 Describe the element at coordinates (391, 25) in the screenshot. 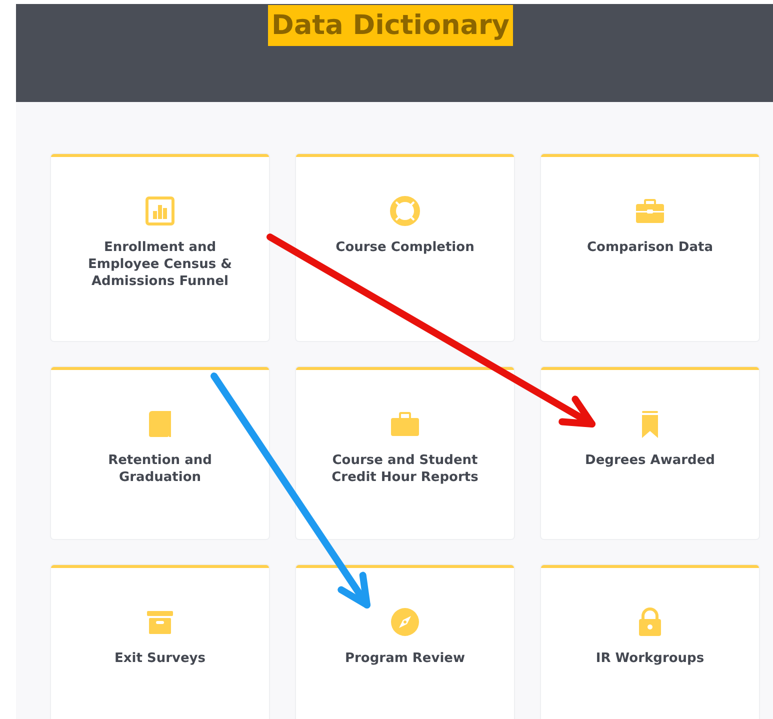

I see `page-title: Data Dictionary` at that location.